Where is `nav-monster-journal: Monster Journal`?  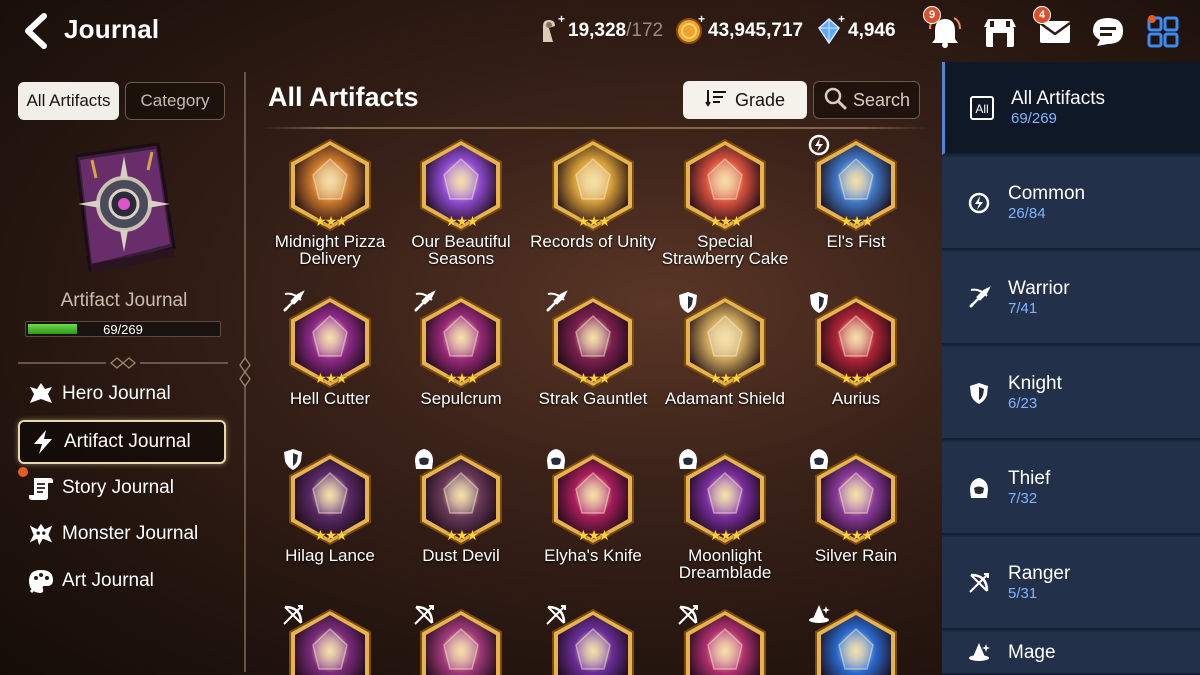
nav-monster-journal: Monster Journal is located at coordinates (122, 534).